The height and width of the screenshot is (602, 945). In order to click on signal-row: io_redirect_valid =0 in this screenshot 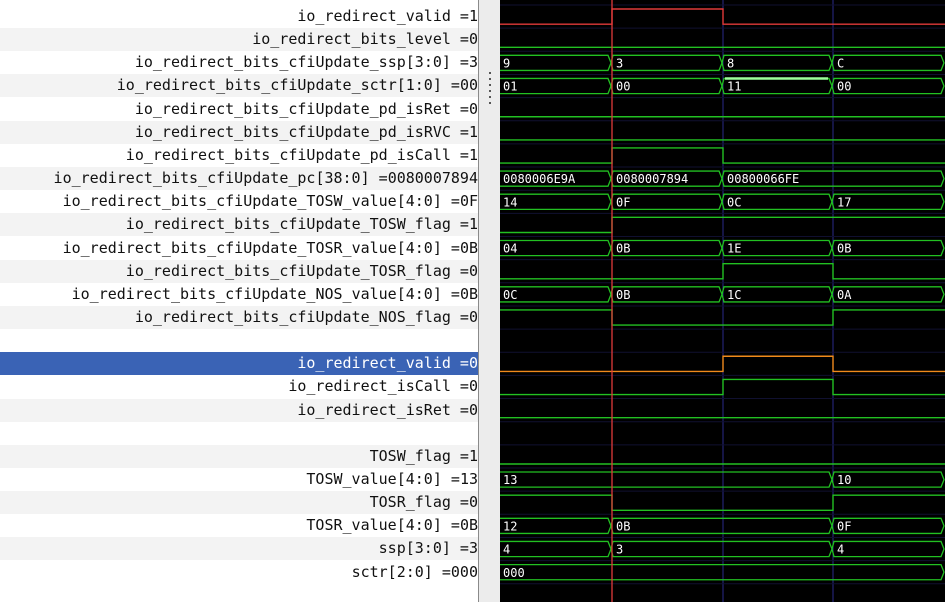, I will do `click(239, 364)`.